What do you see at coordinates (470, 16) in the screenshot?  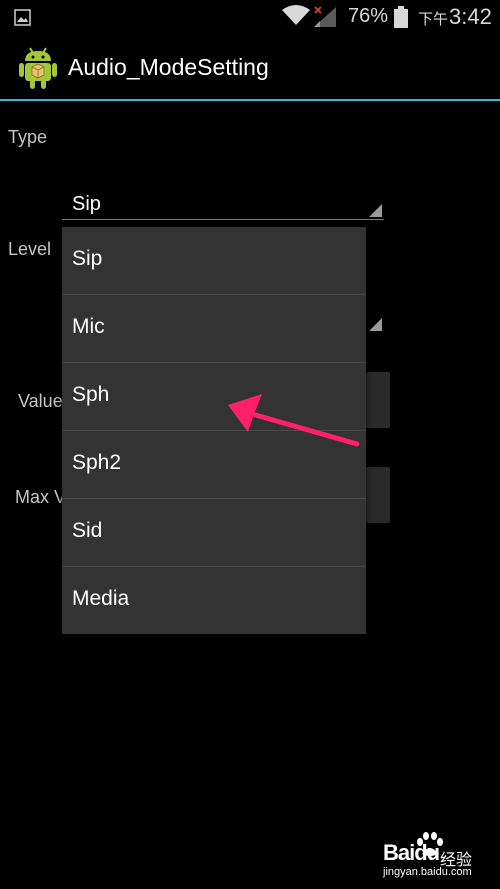 I see `clock-time: 3:42` at bounding box center [470, 16].